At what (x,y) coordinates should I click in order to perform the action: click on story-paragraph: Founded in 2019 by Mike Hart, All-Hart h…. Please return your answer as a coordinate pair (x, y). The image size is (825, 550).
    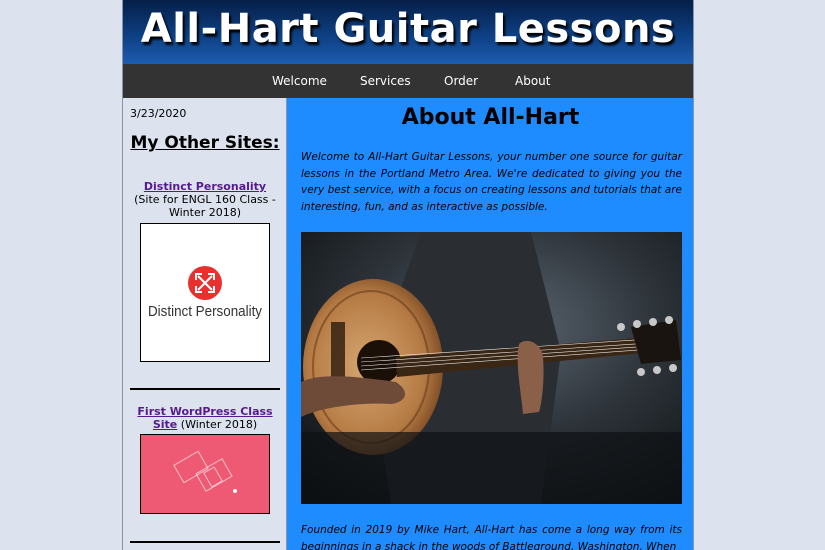
    Looking at the image, I should click on (491, 537).